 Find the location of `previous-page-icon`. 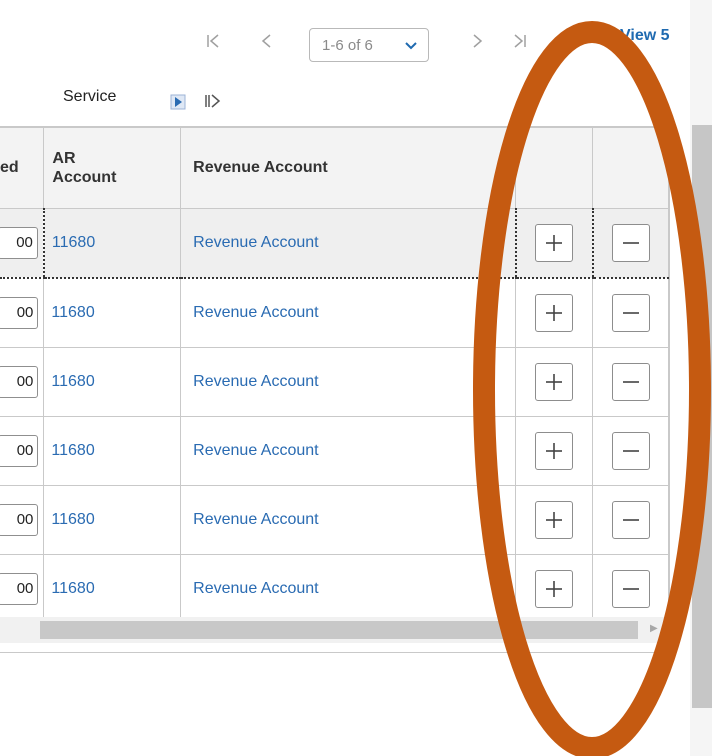

previous-page-icon is located at coordinates (267, 43).